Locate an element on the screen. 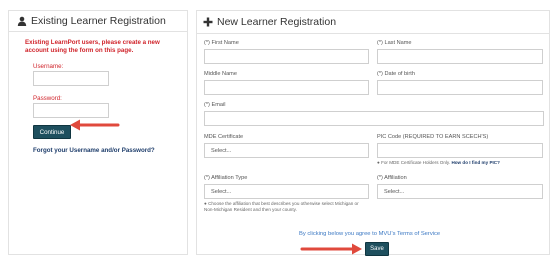 This screenshot has width=553, height=261. first-name-label: (*) First Name is located at coordinates (221, 43).